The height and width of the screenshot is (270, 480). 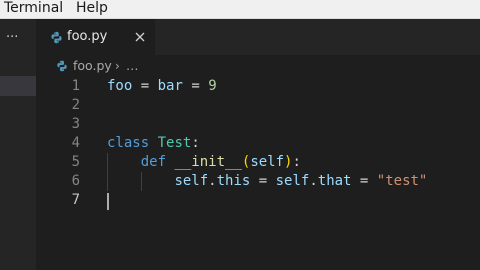 What do you see at coordinates (402, 181) in the screenshot?
I see `code-token: "test"` at bounding box center [402, 181].